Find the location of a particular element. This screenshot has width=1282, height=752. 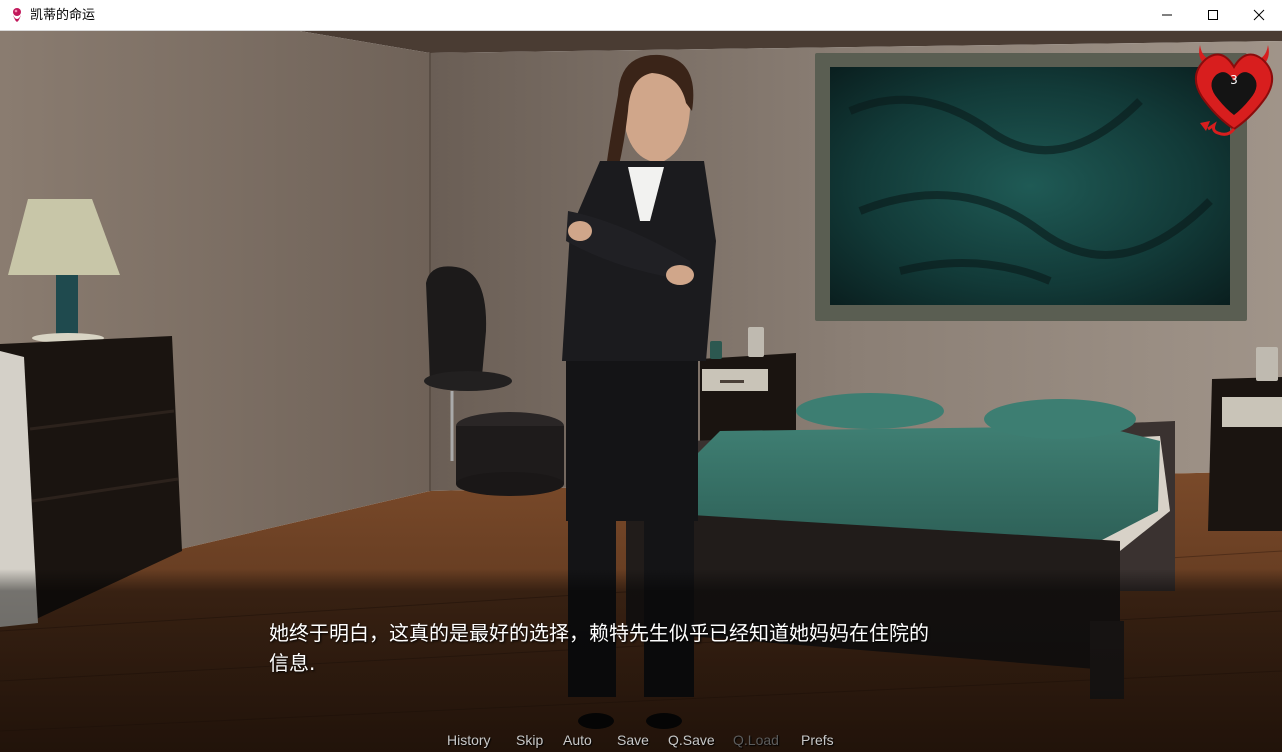

heart-counter: 3 is located at coordinates (1234, 80).